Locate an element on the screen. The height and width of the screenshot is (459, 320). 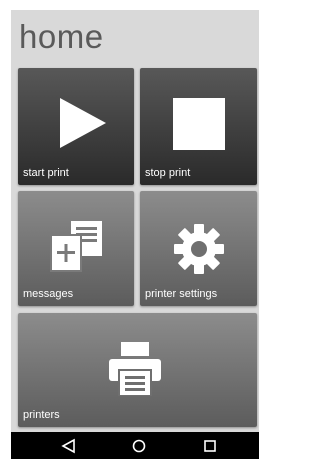
stop-print-label: stop print is located at coordinates (168, 173).